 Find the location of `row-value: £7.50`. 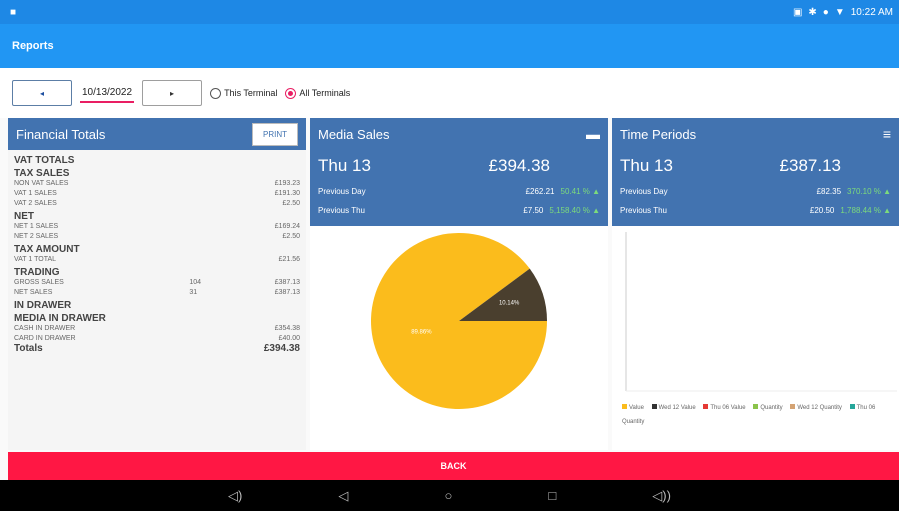

row-value: £7.50 is located at coordinates (533, 210).